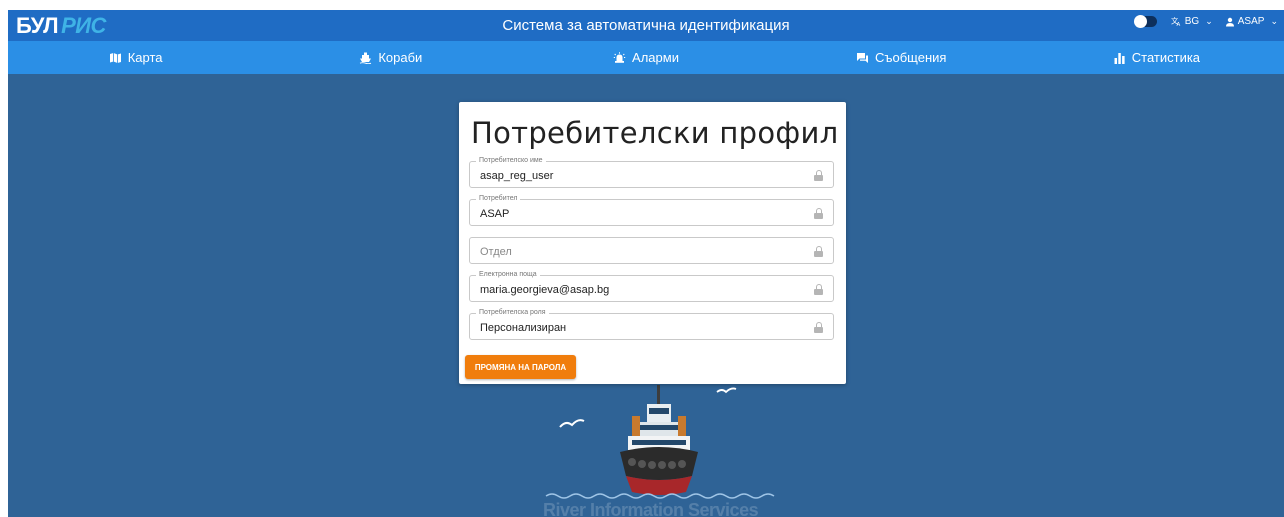 The width and height of the screenshot is (1284, 517). I want to click on nav-item-label: Карта, so click(145, 57).